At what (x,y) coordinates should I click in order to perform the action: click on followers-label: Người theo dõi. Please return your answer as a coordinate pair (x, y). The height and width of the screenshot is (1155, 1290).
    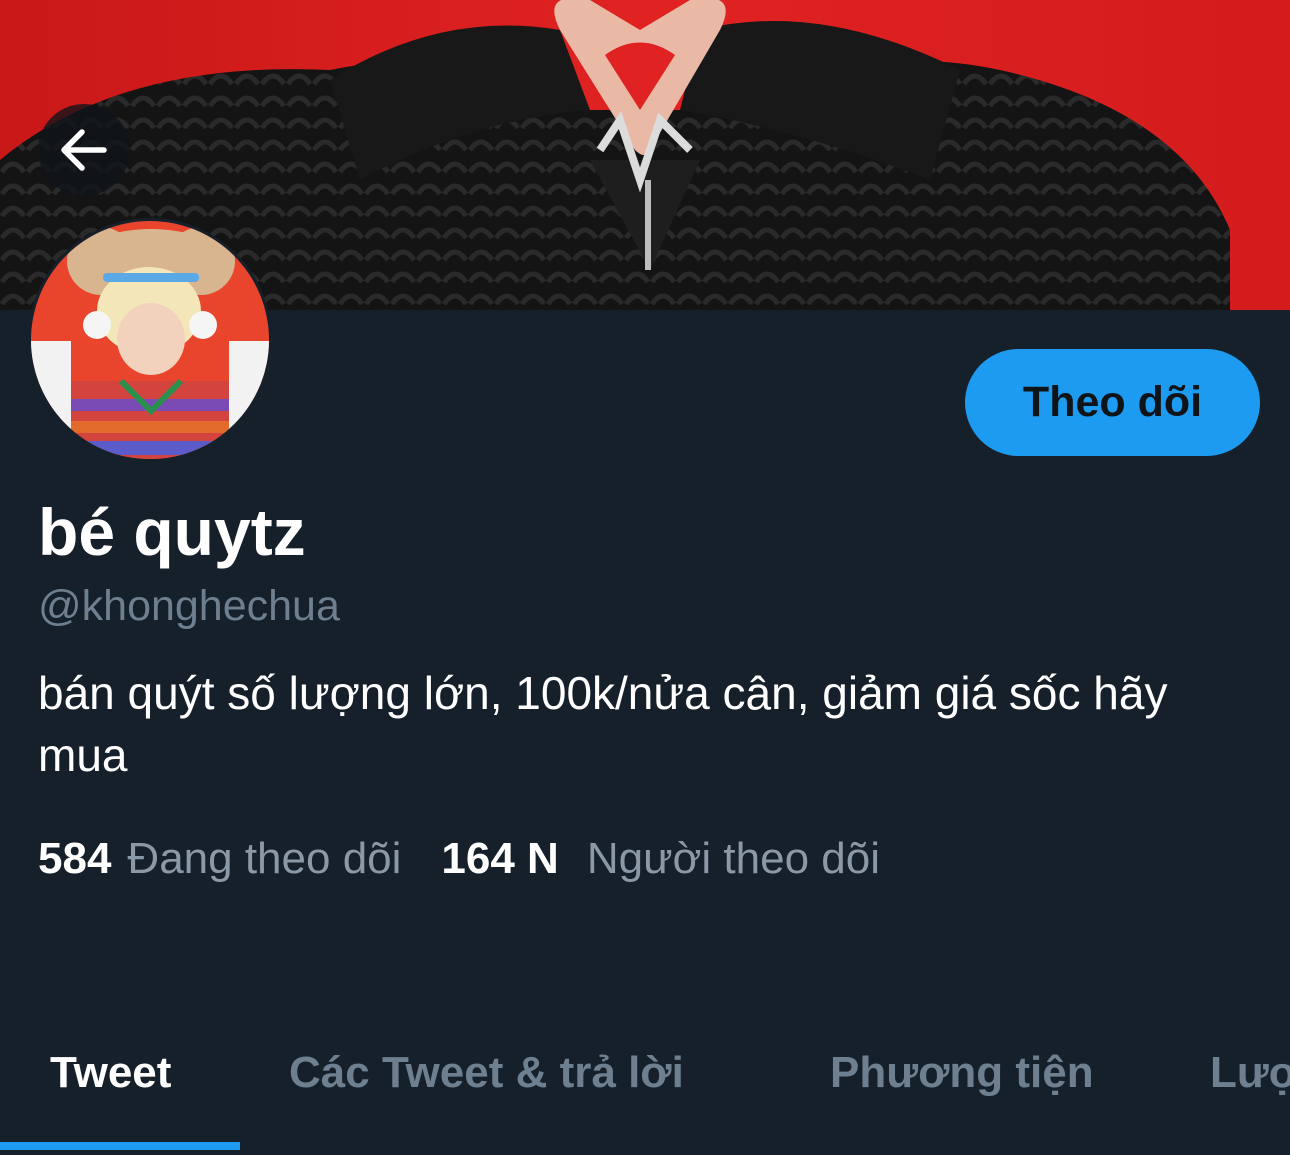
    Looking at the image, I should click on (733, 858).